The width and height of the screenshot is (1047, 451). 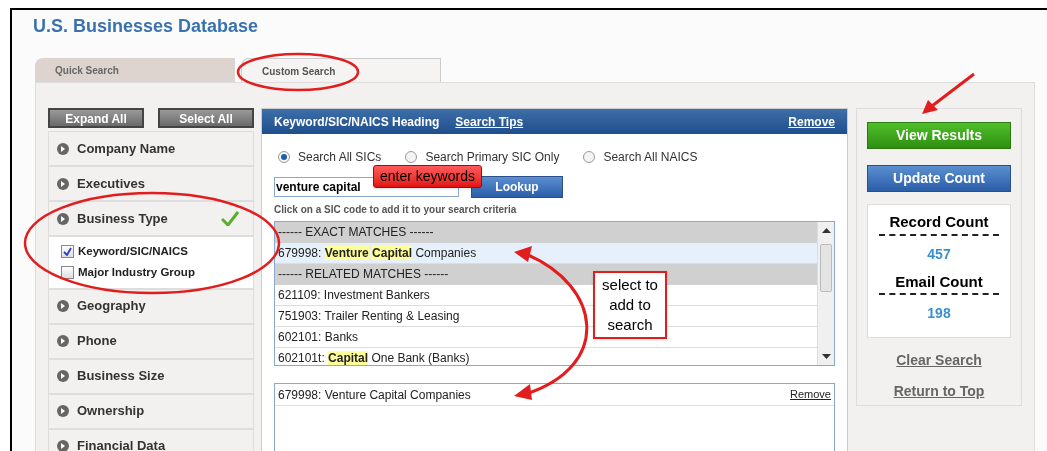 What do you see at coordinates (939, 254) in the screenshot?
I see `count-value: 457` at bounding box center [939, 254].